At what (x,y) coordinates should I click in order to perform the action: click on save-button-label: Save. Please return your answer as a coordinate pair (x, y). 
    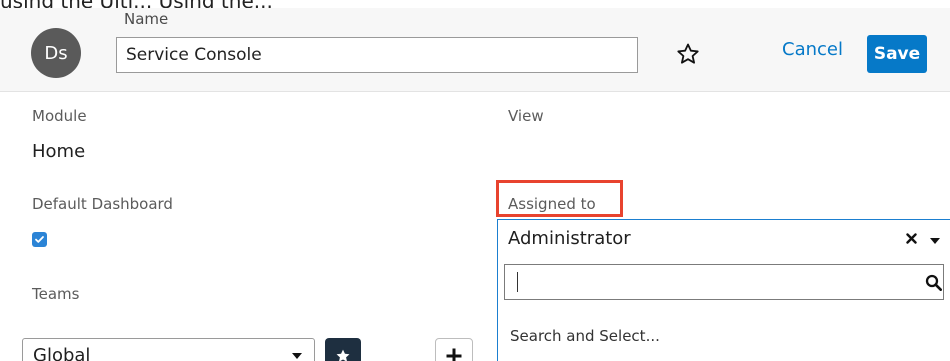
    Looking at the image, I should click on (897, 54).